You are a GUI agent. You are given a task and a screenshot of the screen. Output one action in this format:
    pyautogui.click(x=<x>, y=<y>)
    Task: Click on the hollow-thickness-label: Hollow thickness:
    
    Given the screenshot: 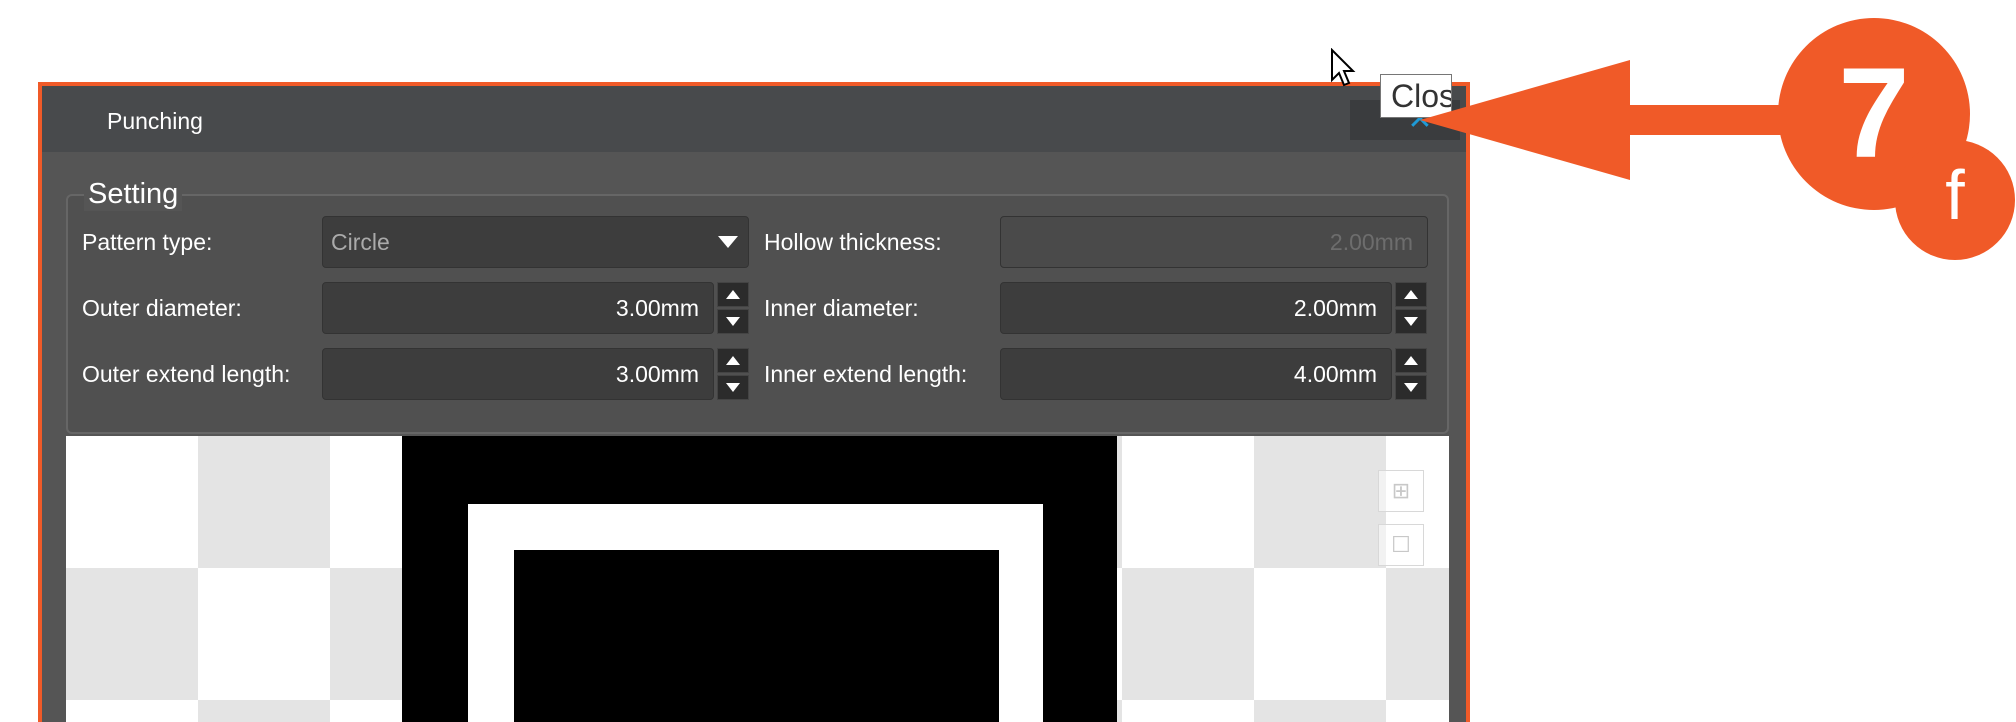 What is the action you would take?
    pyautogui.click(x=853, y=242)
    